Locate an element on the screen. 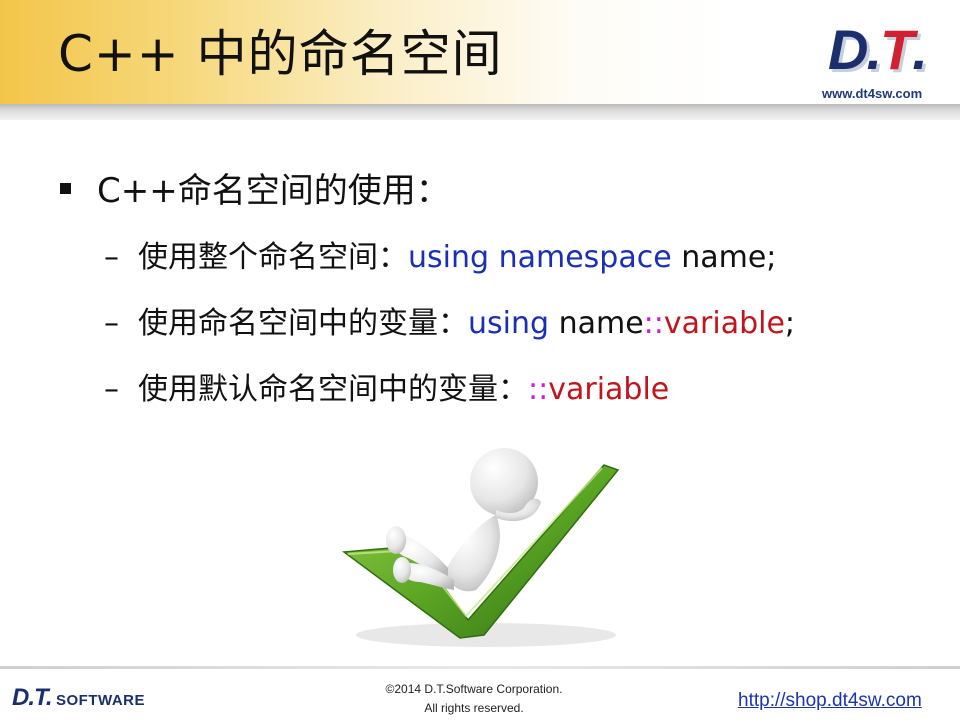 The image size is (960, 720). dt-logo: D . T . is located at coordinates (887, 48).